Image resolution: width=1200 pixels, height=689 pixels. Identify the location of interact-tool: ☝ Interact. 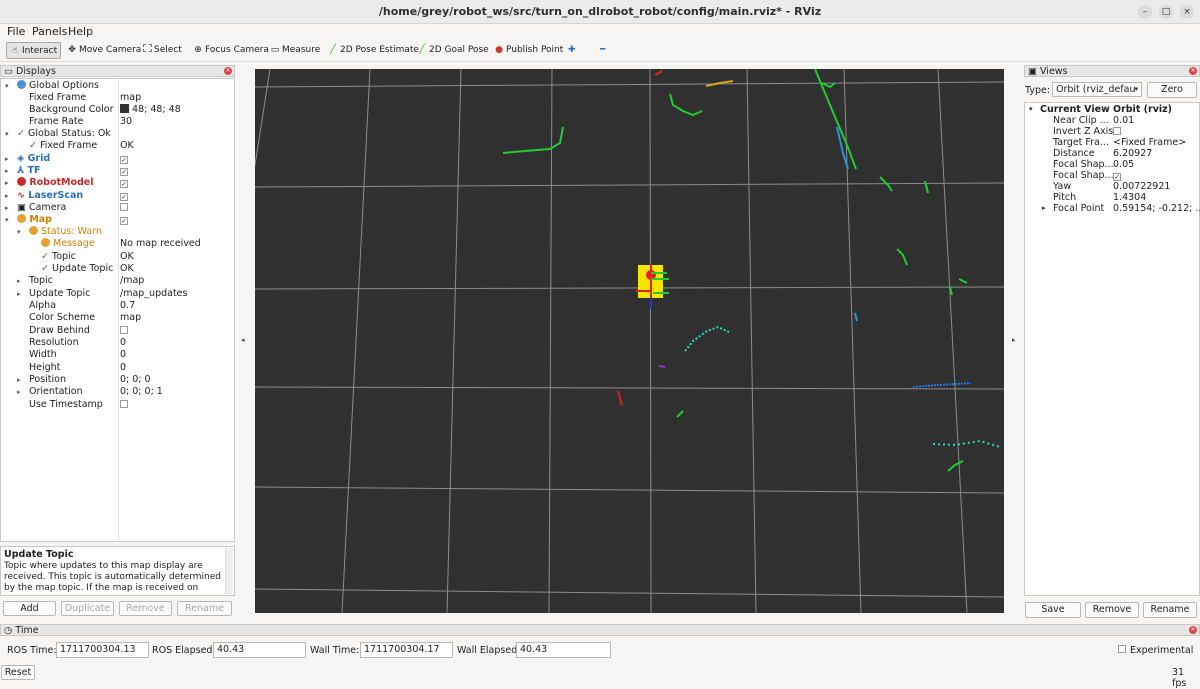
(34, 50).